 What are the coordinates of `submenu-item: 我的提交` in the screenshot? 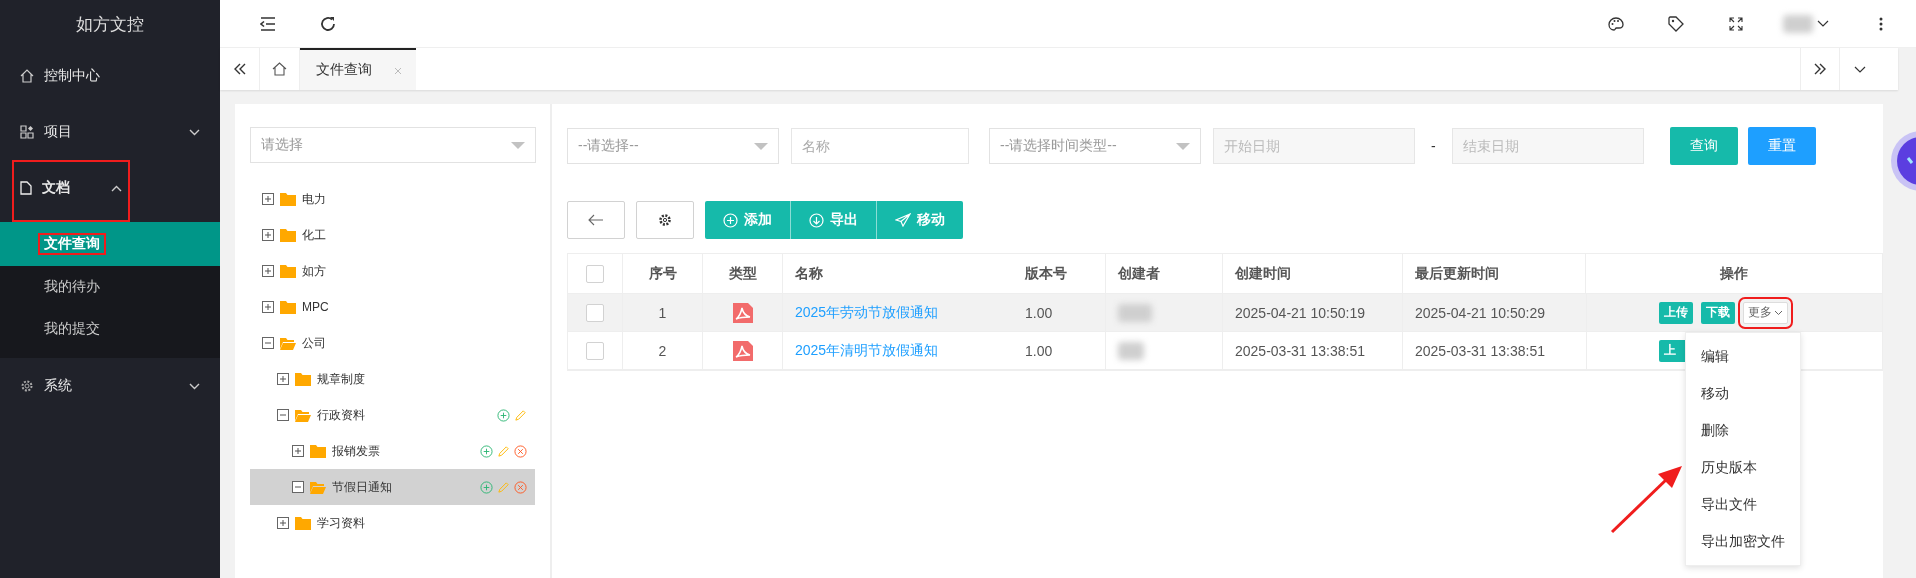 It's located at (110, 329).